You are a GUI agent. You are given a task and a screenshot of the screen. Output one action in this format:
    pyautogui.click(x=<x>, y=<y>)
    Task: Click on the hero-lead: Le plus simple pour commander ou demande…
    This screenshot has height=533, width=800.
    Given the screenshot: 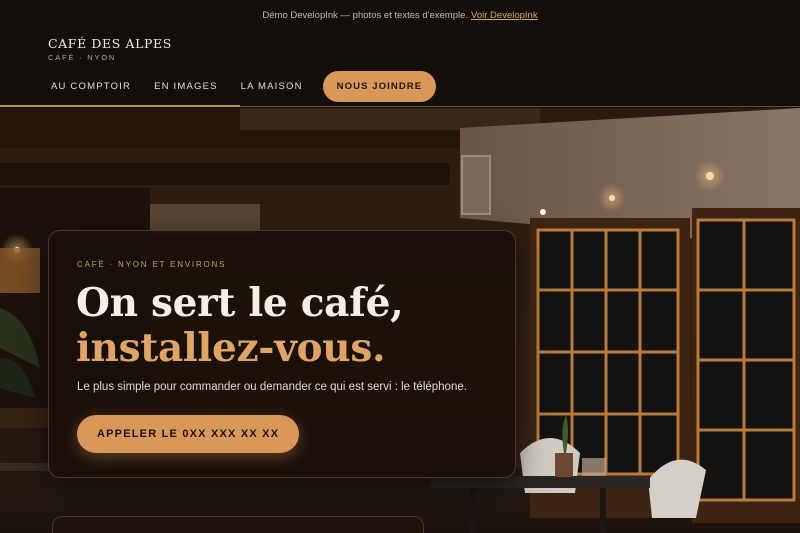 What is the action you would take?
    pyautogui.click(x=272, y=387)
    